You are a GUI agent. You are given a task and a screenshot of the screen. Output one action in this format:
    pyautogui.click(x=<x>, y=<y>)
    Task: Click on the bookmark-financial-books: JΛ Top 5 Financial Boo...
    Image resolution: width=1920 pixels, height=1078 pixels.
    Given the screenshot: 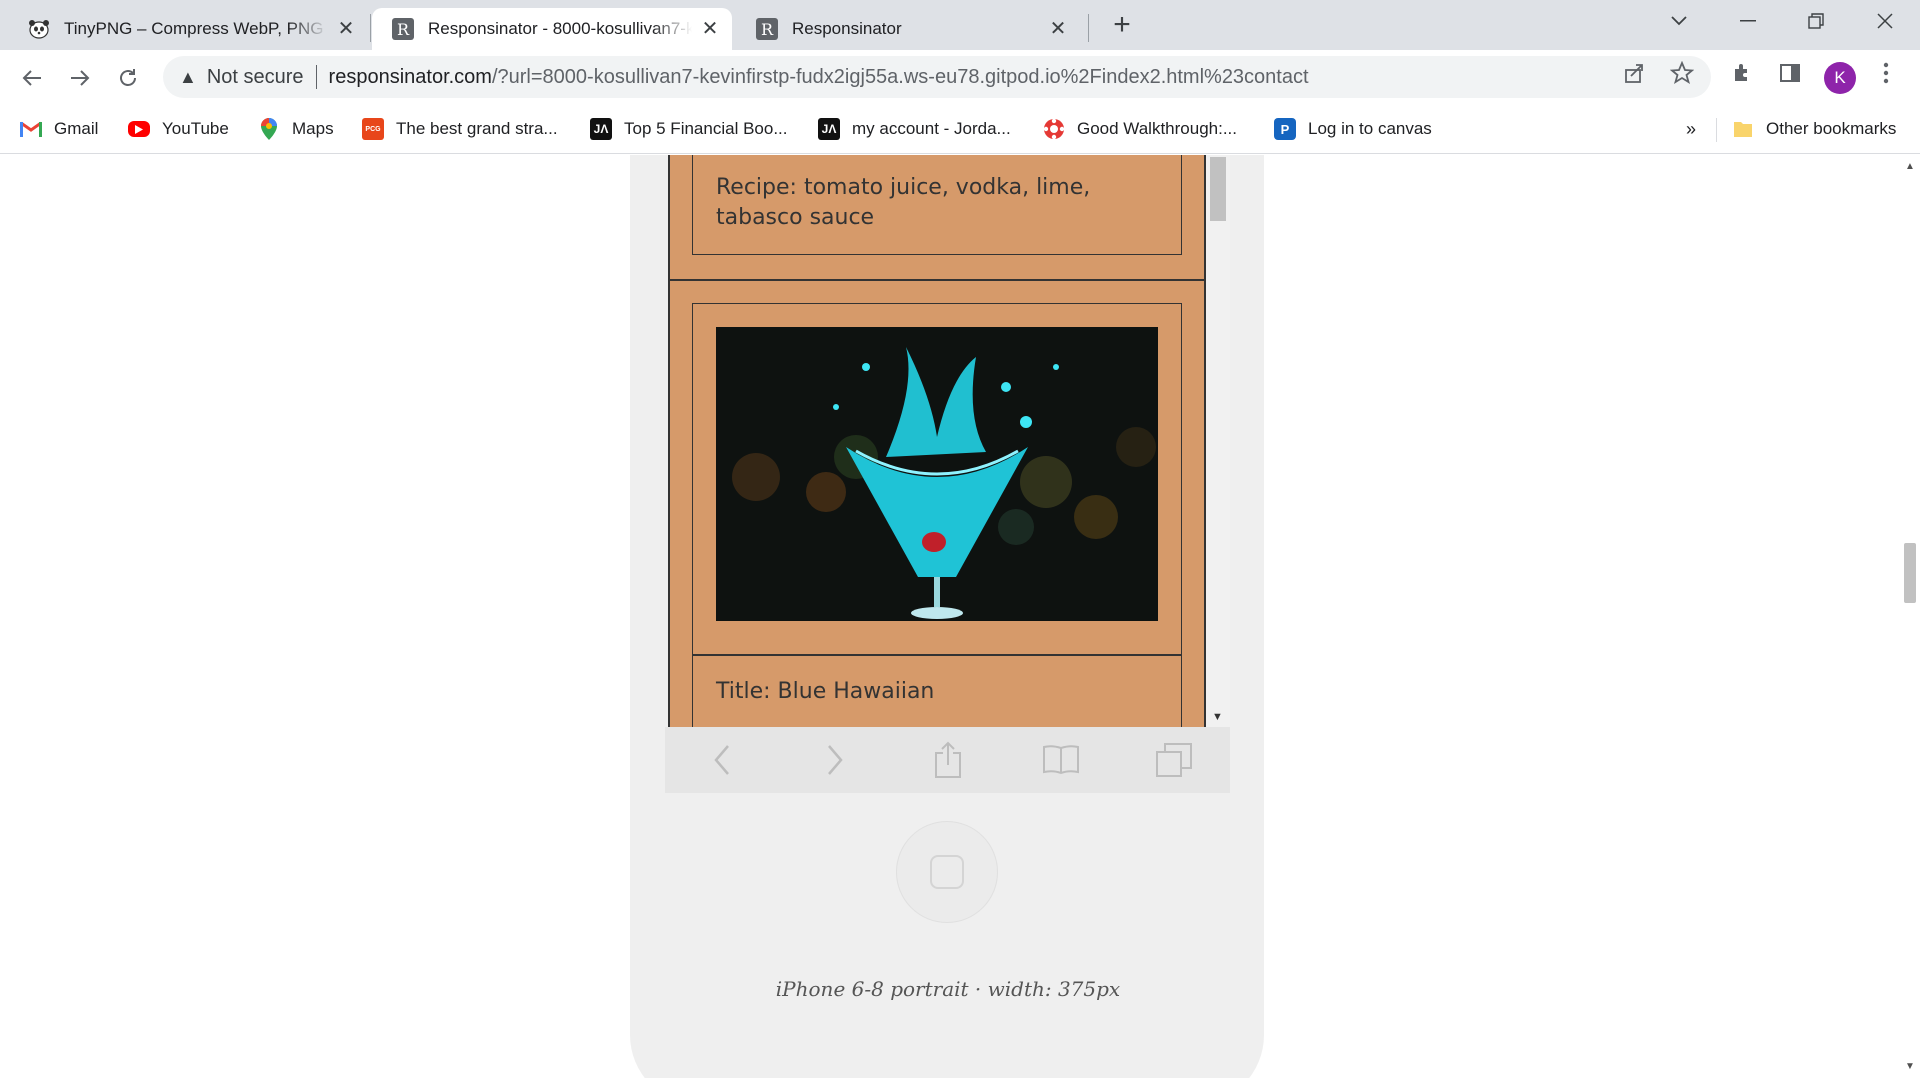 What is the action you would take?
    pyautogui.click(x=688, y=129)
    